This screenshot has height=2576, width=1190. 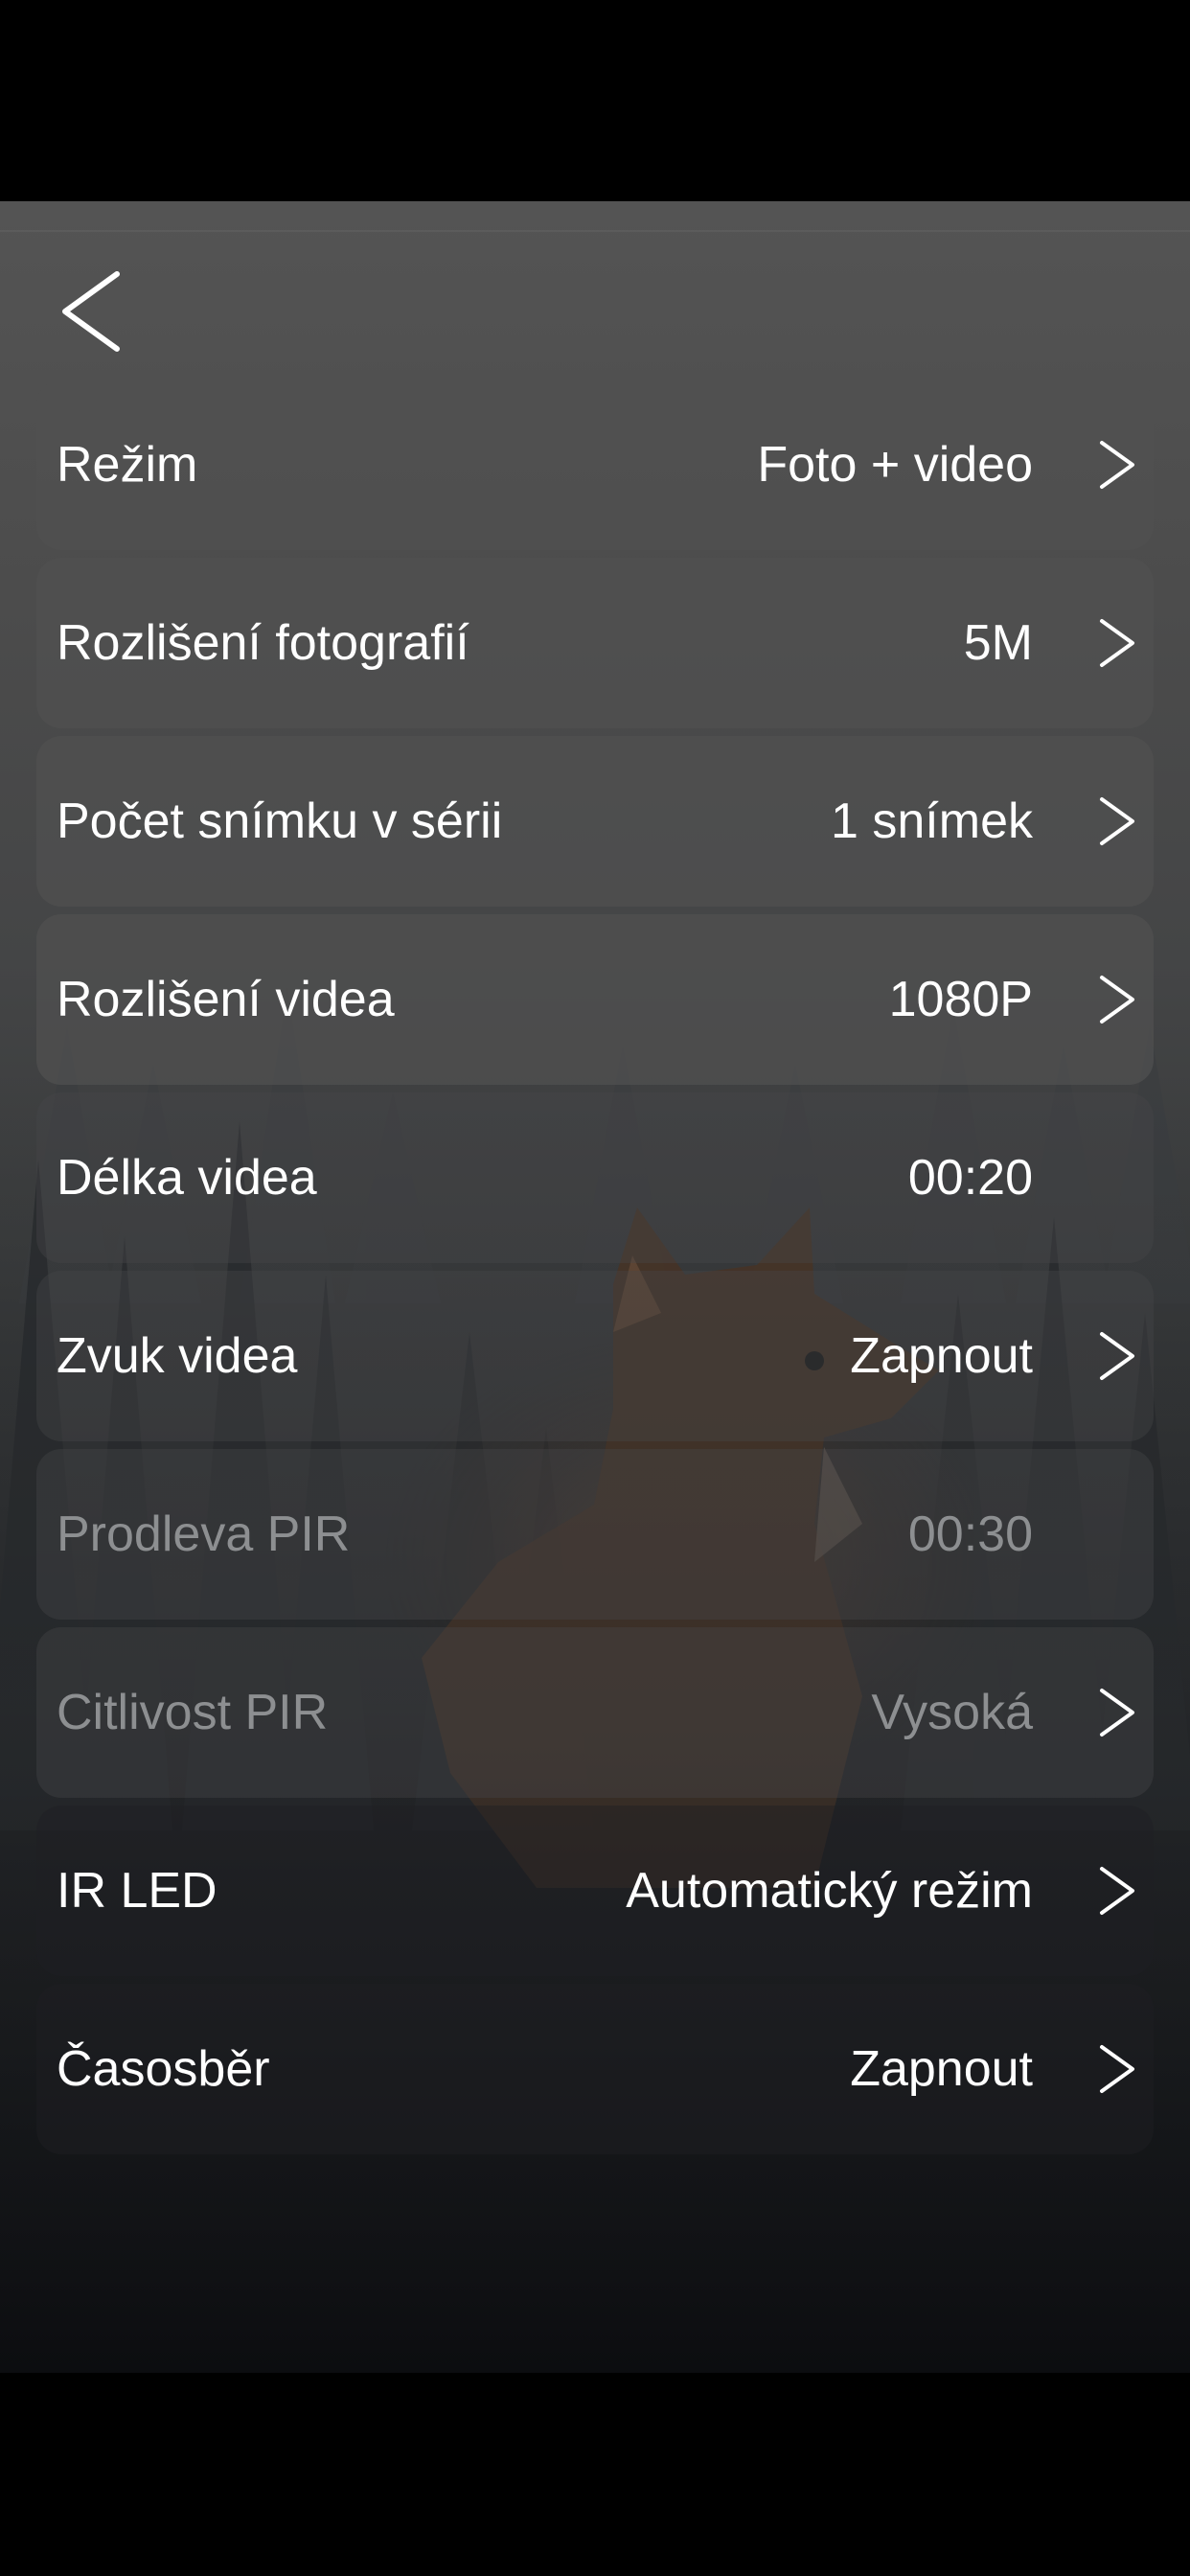 I want to click on back-button, so click(x=91, y=311).